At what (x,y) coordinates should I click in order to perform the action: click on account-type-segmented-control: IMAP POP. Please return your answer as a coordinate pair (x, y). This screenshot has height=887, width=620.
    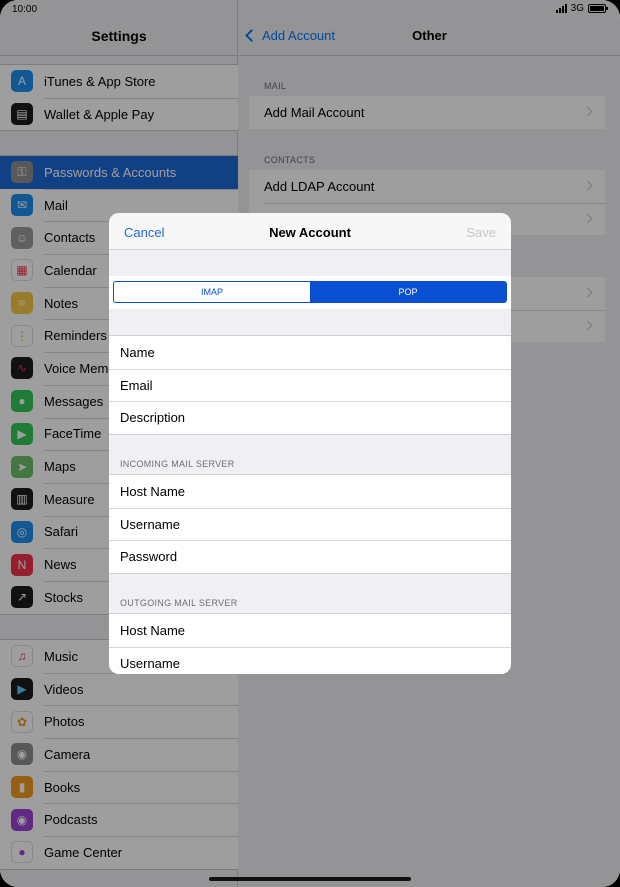
    Looking at the image, I should click on (310, 292).